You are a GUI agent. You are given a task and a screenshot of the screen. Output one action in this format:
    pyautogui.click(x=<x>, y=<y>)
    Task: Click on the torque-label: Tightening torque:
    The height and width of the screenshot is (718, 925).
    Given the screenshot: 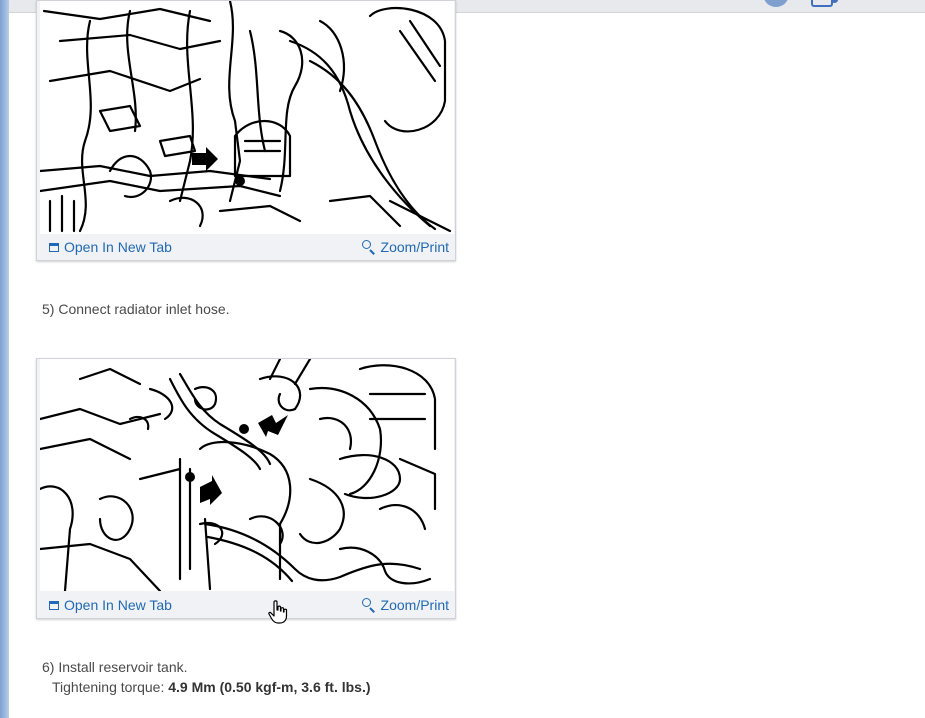 What is the action you would take?
    pyautogui.click(x=108, y=687)
    